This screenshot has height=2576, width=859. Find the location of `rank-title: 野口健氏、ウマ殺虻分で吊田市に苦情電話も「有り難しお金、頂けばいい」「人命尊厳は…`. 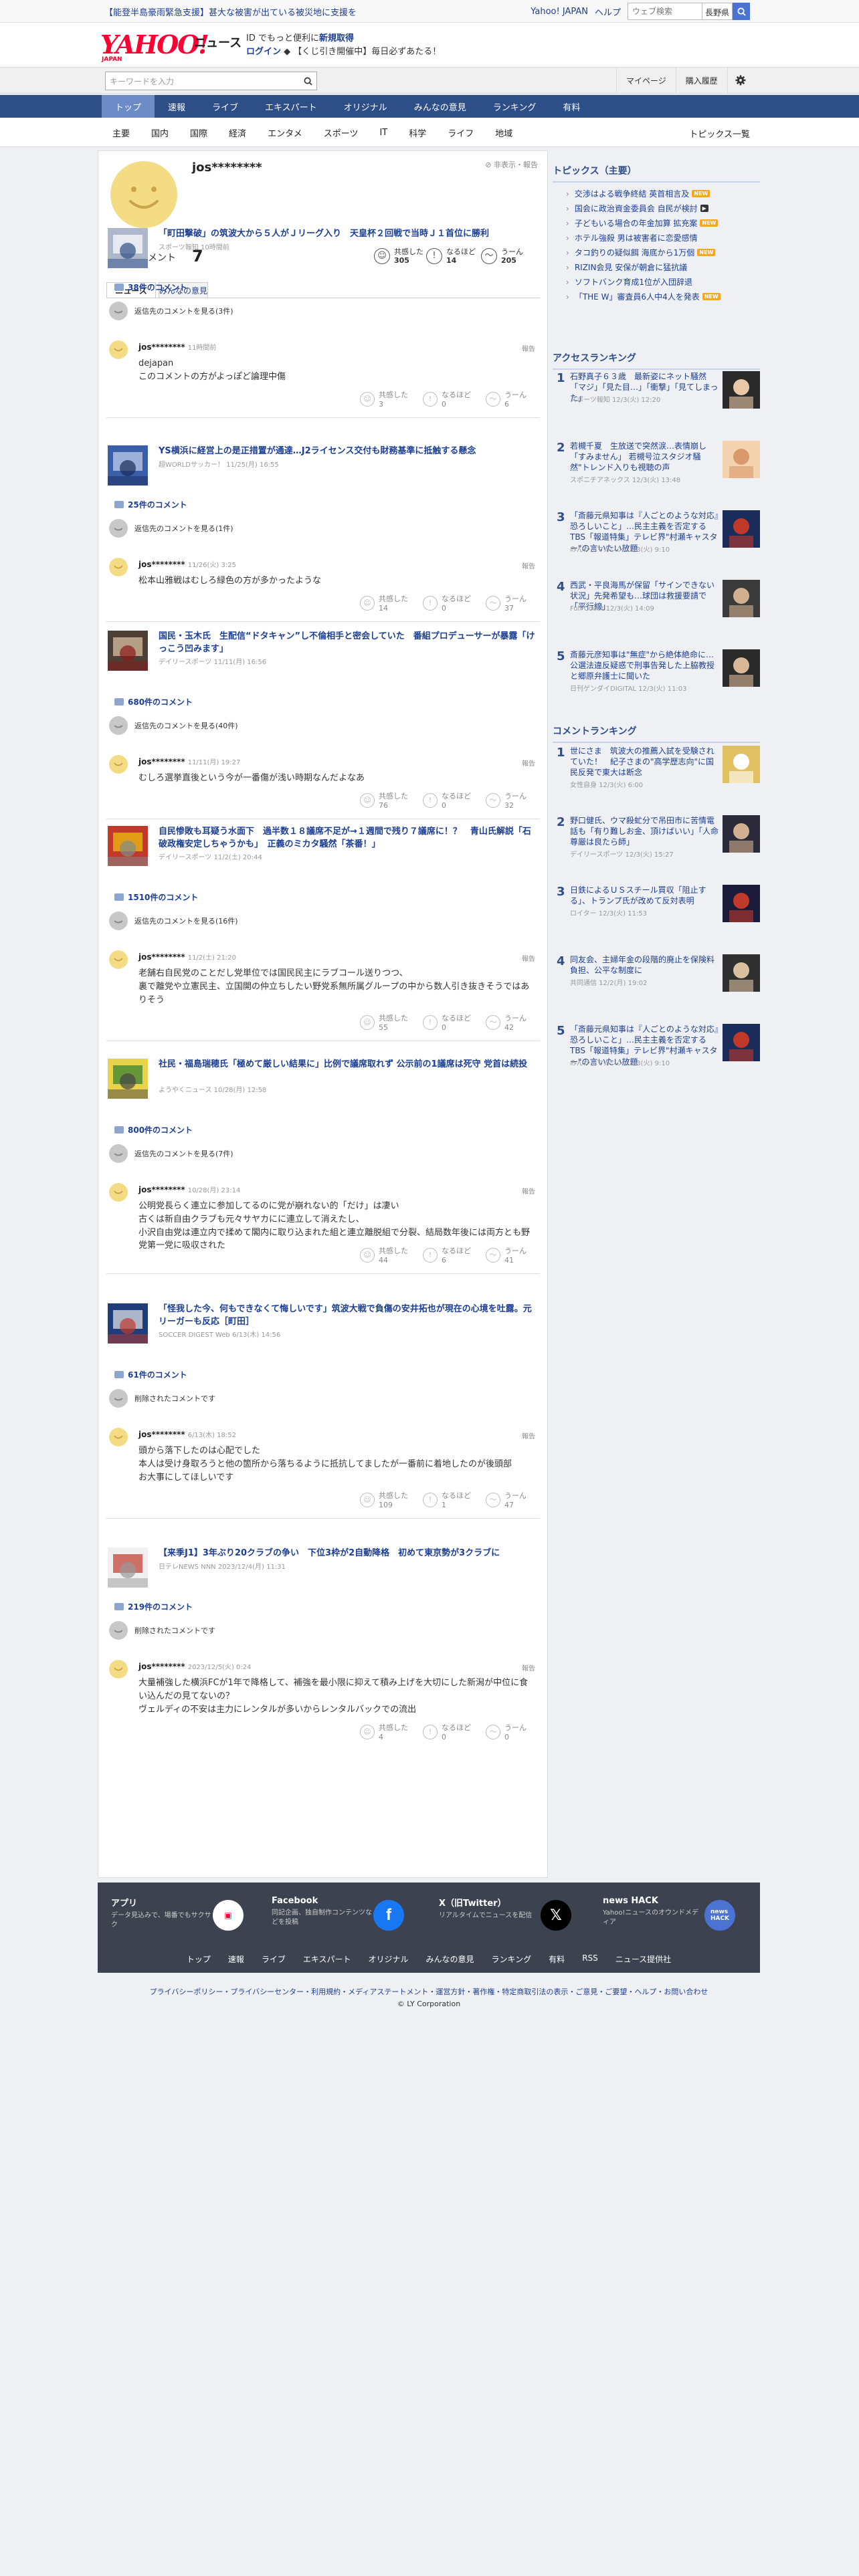

rank-title: 野口健氏、ウマ殺虻分で吊田市に苦情電話も「有り難しお金、頂けばいい」「人命尊厳は… is located at coordinates (644, 831).